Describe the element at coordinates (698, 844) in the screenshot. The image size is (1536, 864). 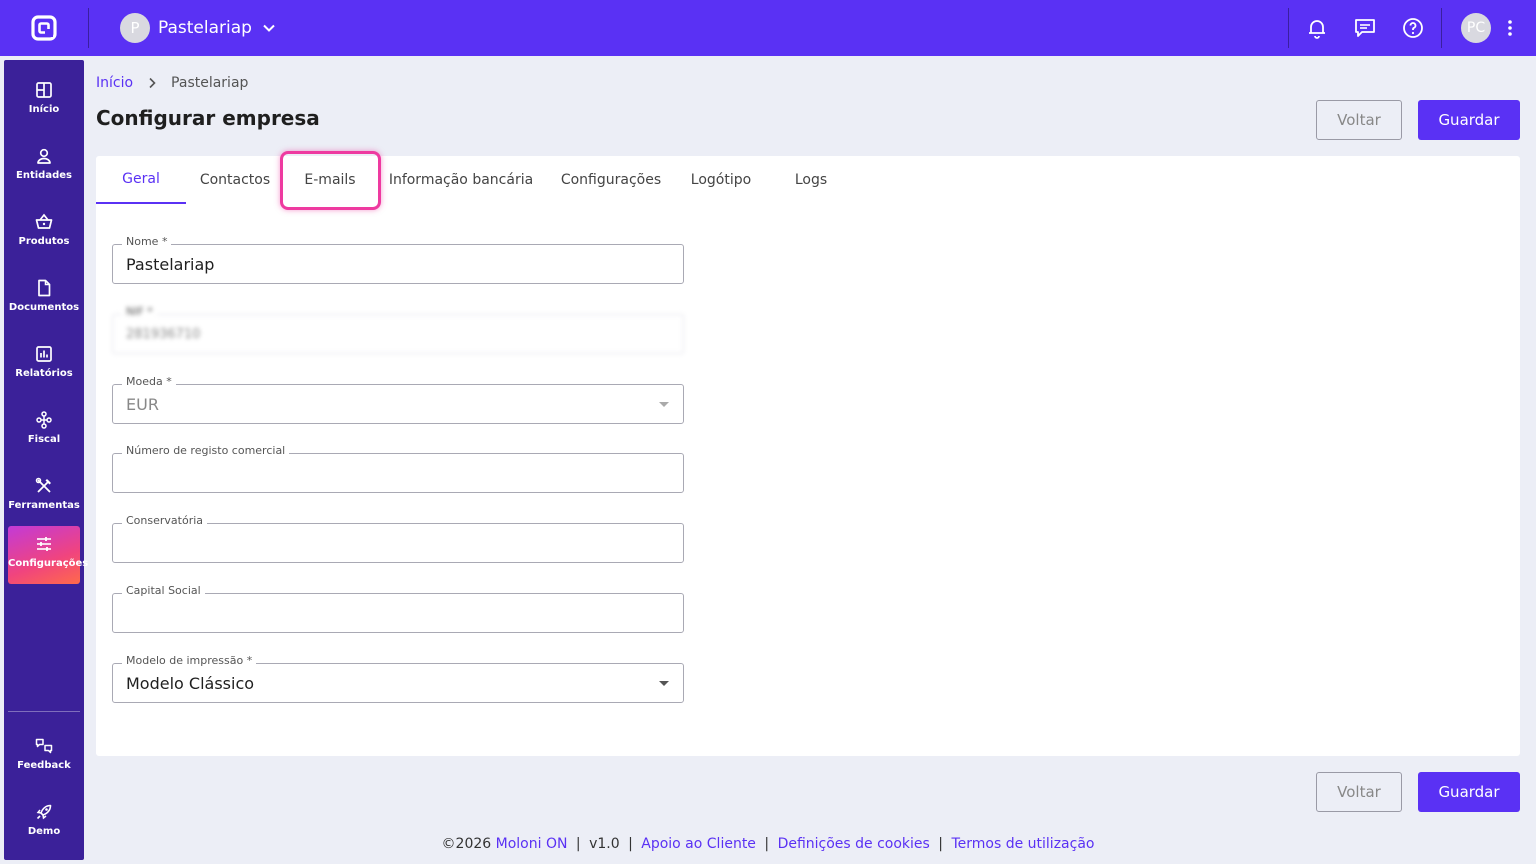
I see `footer-support-link: Apoio ao Cliente` at that location.